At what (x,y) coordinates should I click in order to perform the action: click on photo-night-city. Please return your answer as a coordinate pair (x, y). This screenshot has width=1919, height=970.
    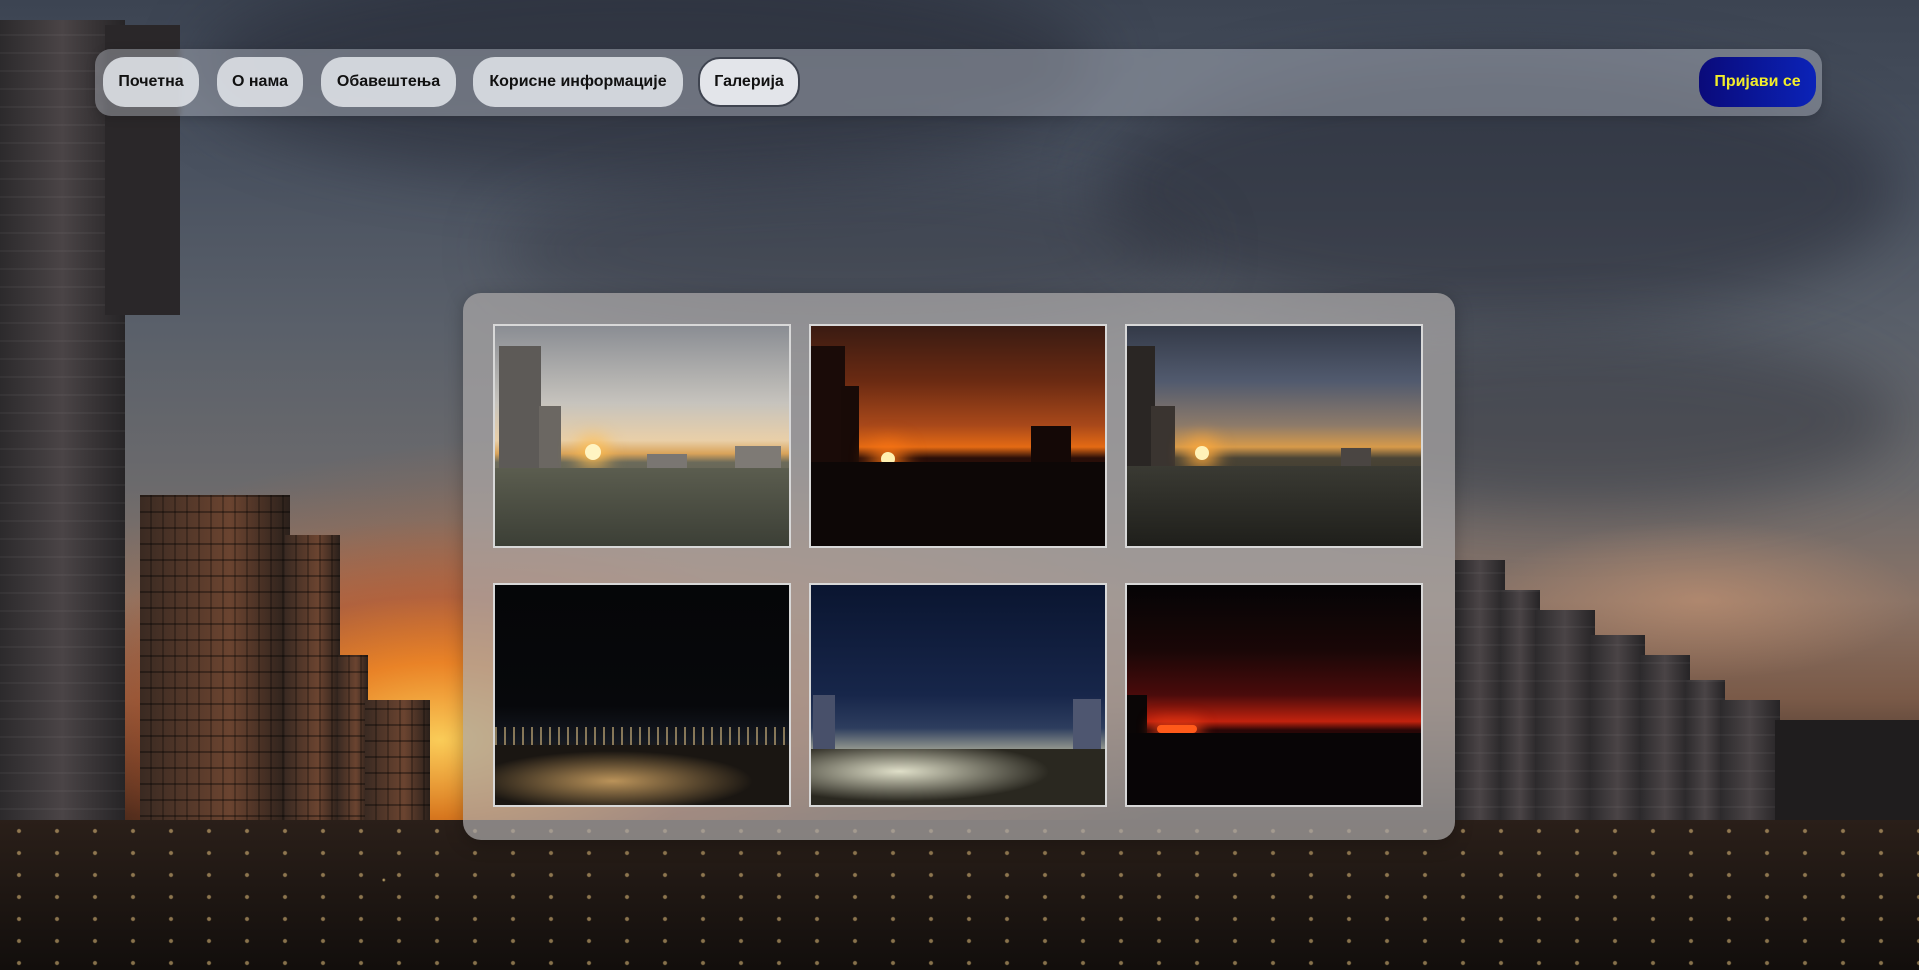
    Looking at the image, I should click on (642, 695).